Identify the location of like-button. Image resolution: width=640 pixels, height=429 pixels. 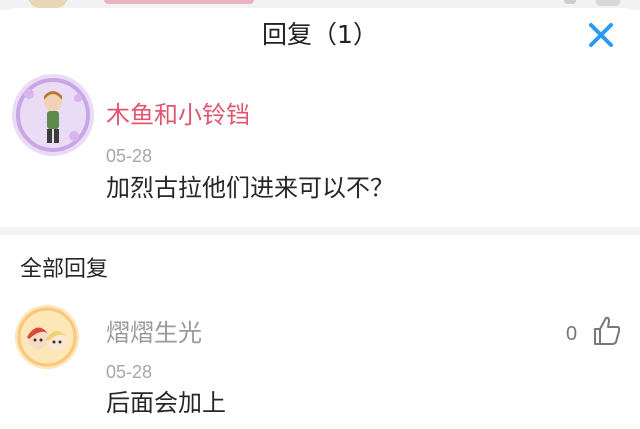
(607, 331).